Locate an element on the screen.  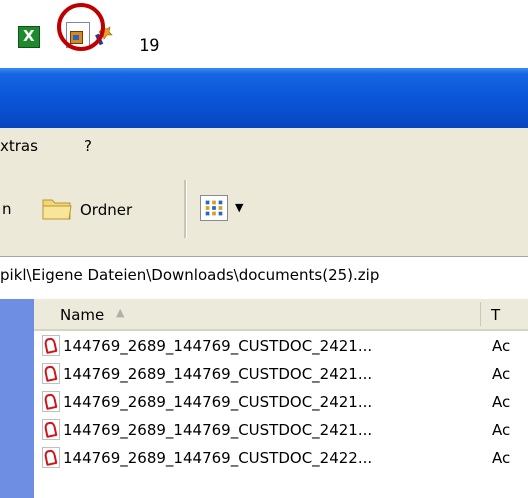
highlight-circle is located at coordinates (81, 27).